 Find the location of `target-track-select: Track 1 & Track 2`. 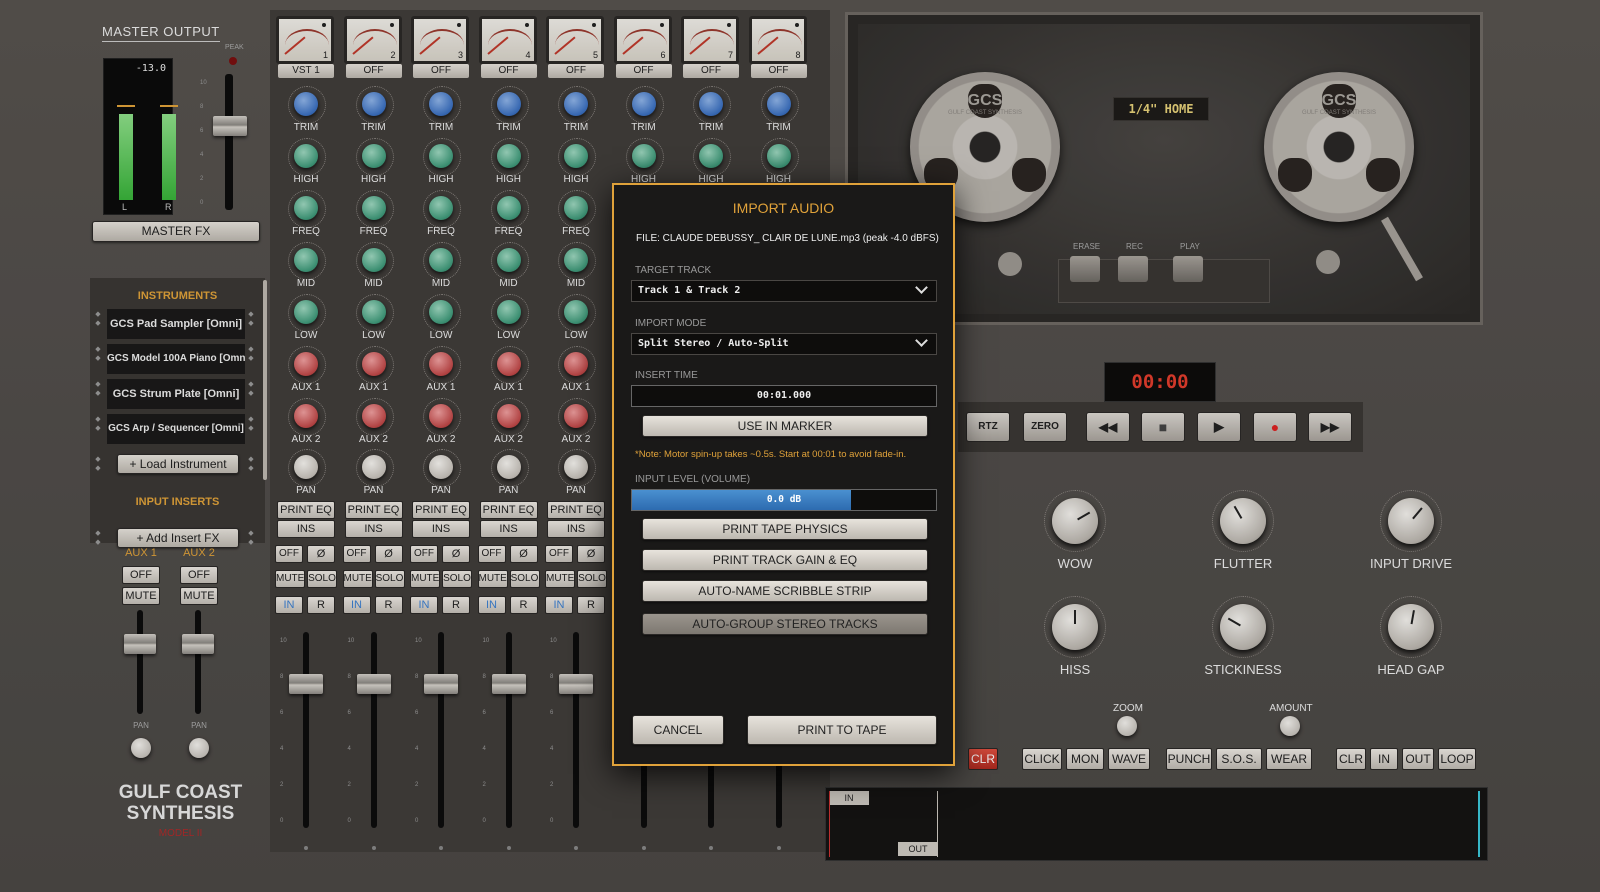

target-track-select: Track 1 & Track 2 is located at coordinates (784, 291).